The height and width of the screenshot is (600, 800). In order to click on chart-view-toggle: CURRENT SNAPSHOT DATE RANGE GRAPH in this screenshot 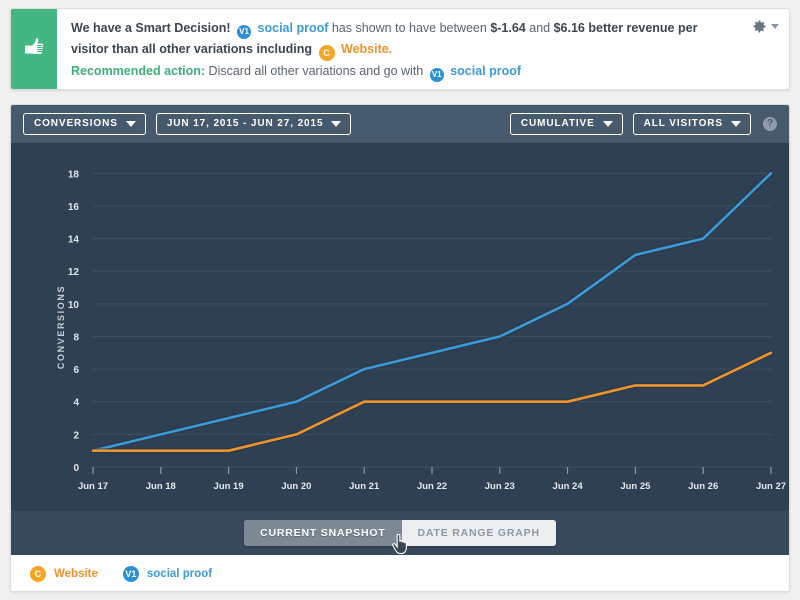, I will do `click(400, 533)`.